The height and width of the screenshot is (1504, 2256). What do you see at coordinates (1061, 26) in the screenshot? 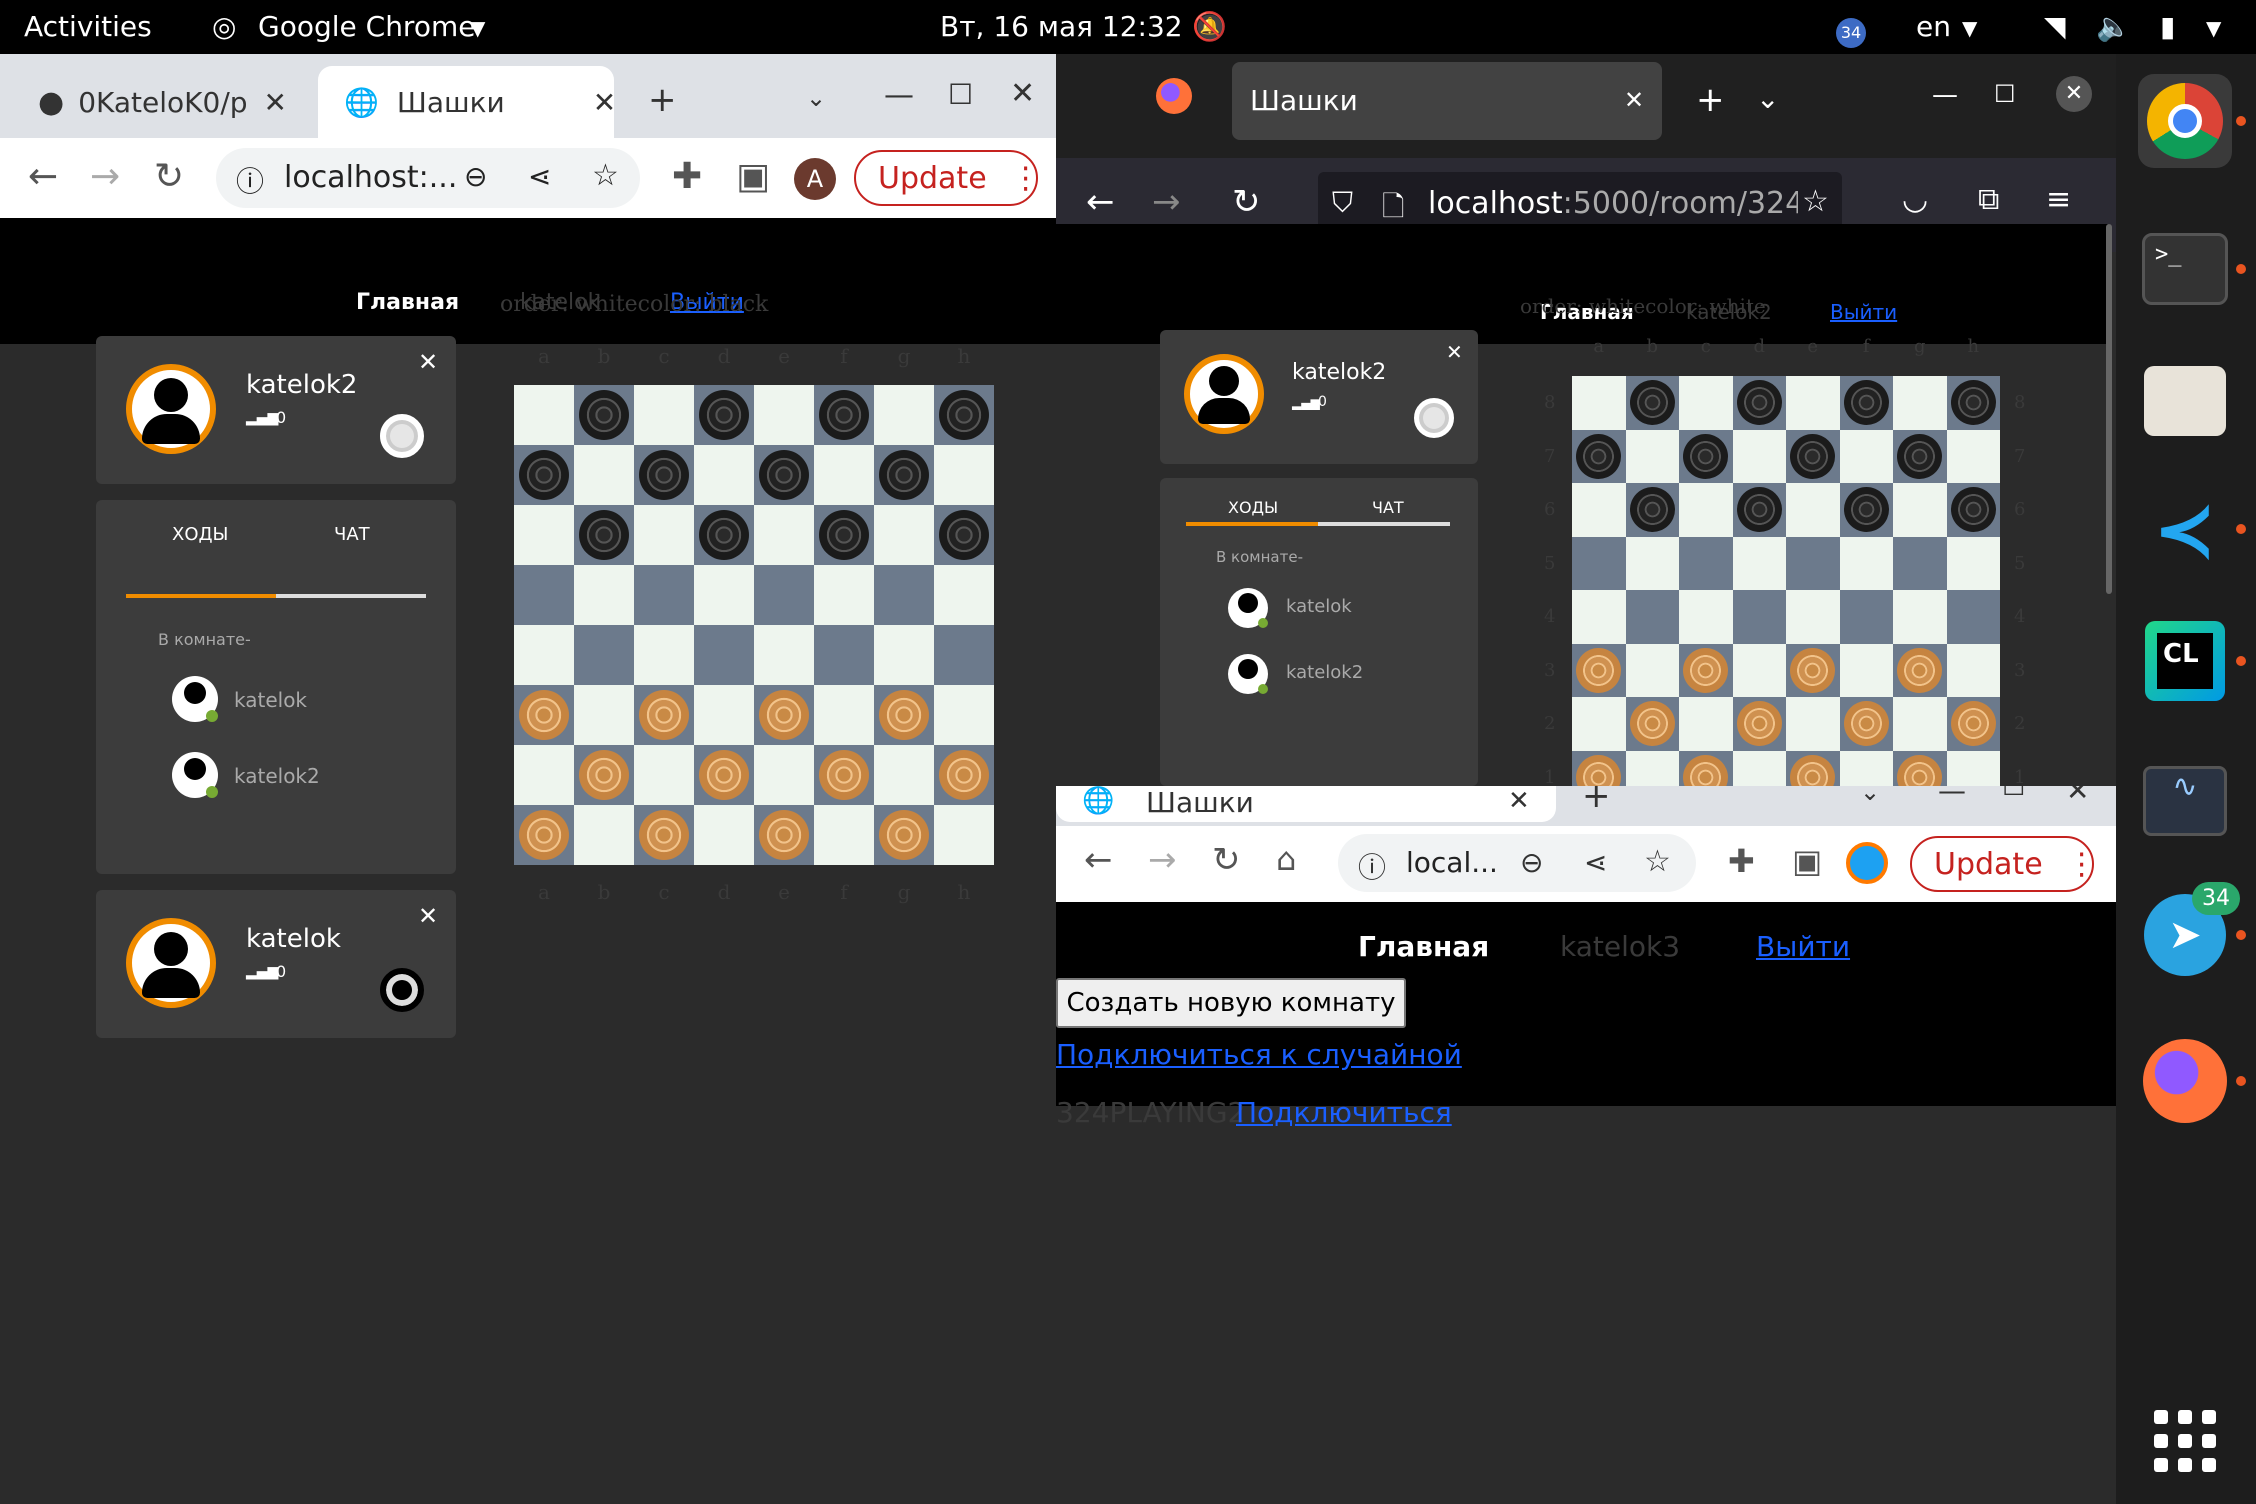
I see `clock: Вт, 16 мая 12:32` at bounding box center [1061, 26].